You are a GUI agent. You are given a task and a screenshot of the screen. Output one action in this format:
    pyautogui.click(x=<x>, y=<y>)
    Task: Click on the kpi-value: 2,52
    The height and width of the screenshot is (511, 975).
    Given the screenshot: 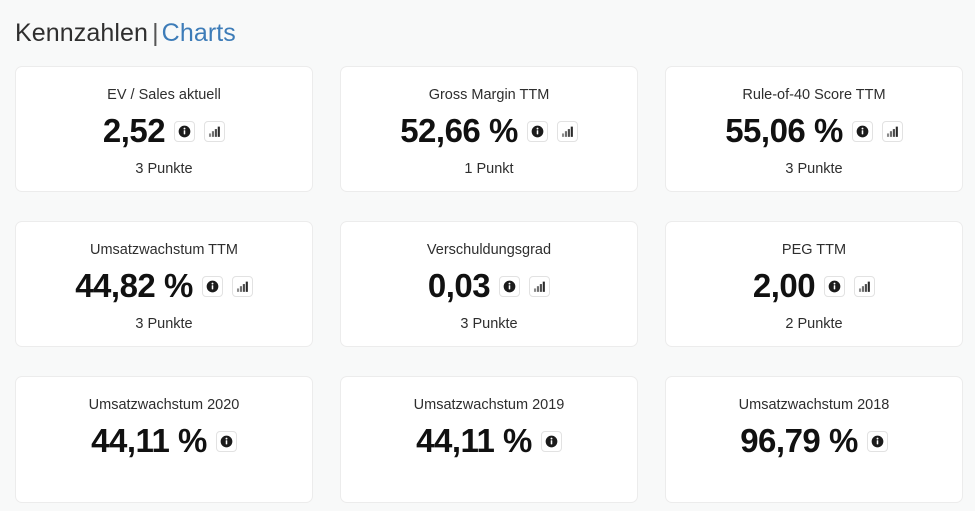 What is the action you would take?
    pyautogui.click(x=134, y=130)
    